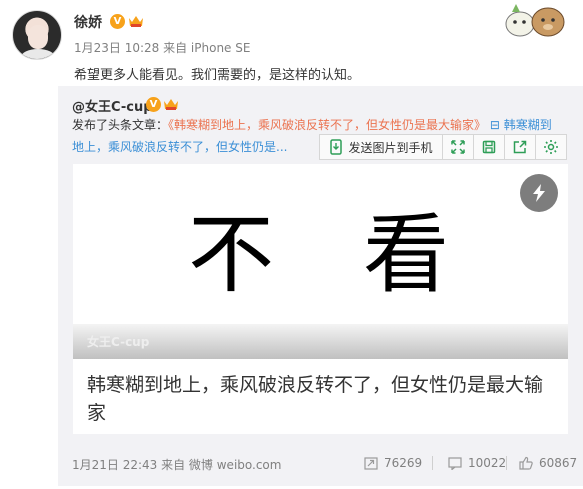  I want to click on post-author-name: 徐娇, so click(88, 22).